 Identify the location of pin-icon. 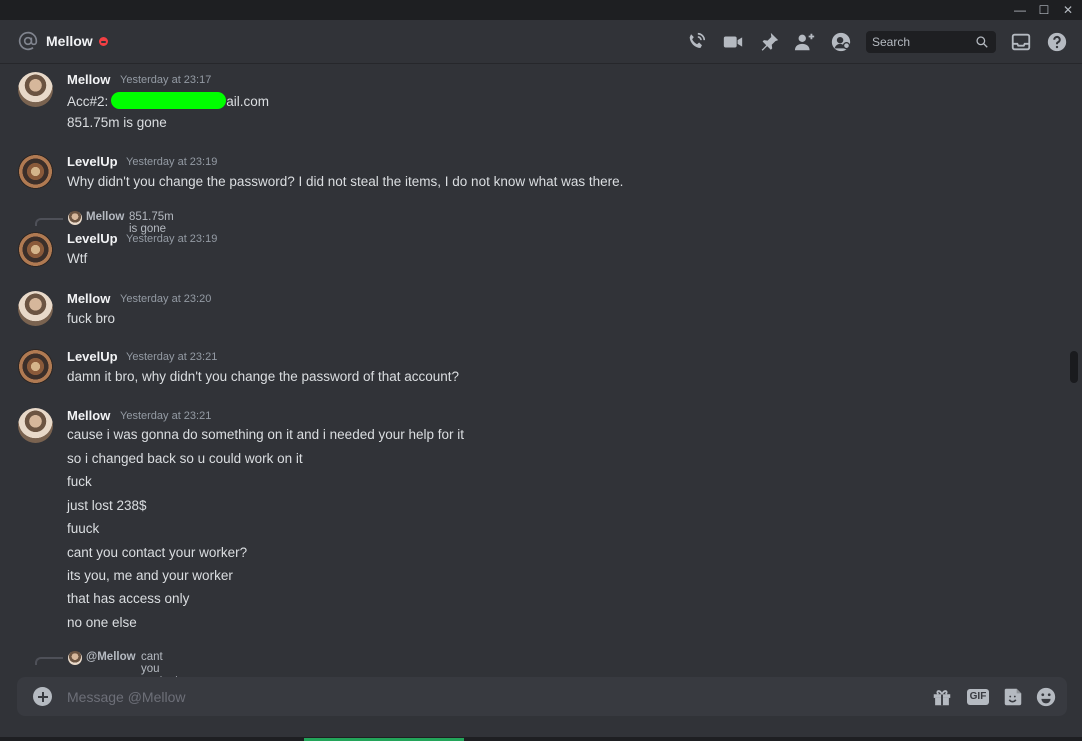
(769, 42).